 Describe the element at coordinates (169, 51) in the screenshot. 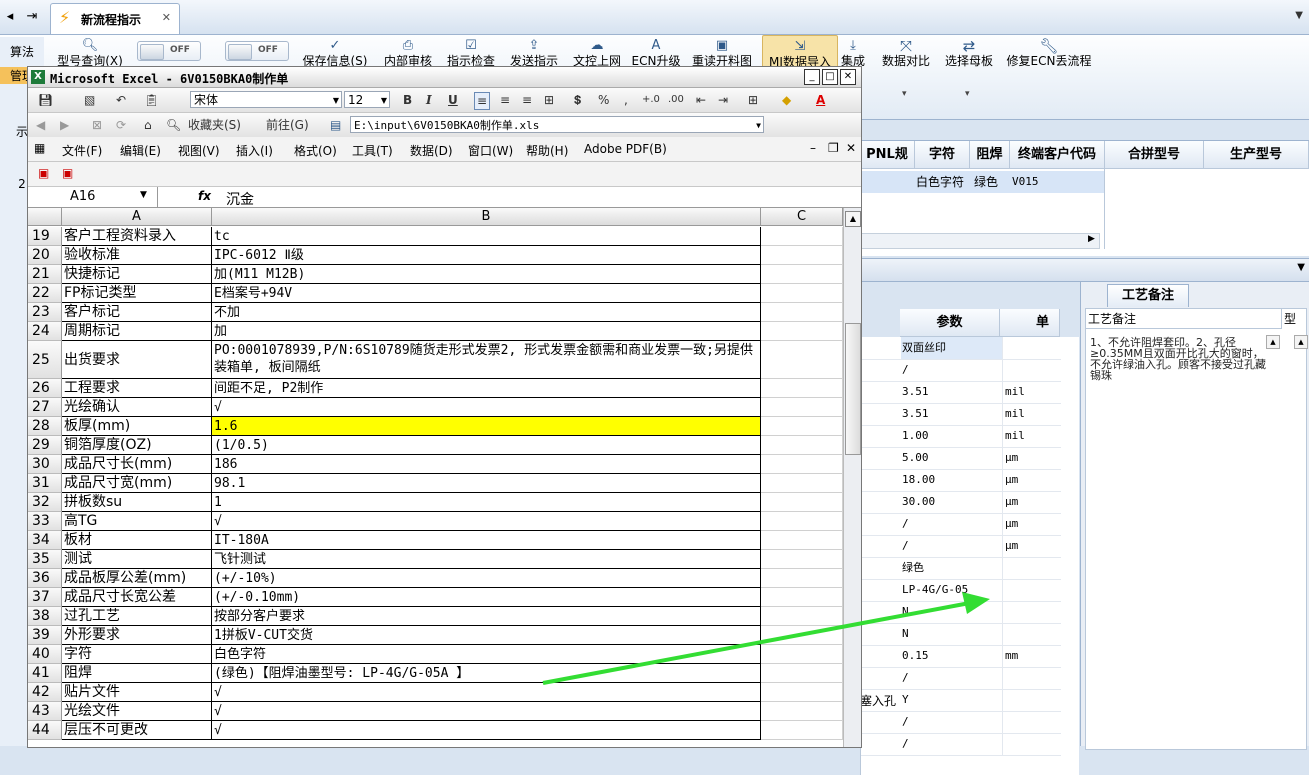

I see `toggle-switch-1: OFF` at that location.